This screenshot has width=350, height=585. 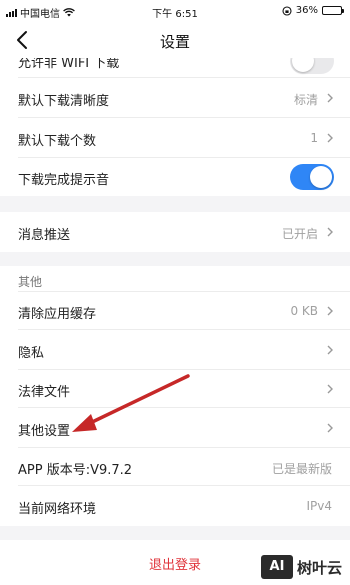 I want to click on nav-bar: 设置, so click(x=175, y=40).